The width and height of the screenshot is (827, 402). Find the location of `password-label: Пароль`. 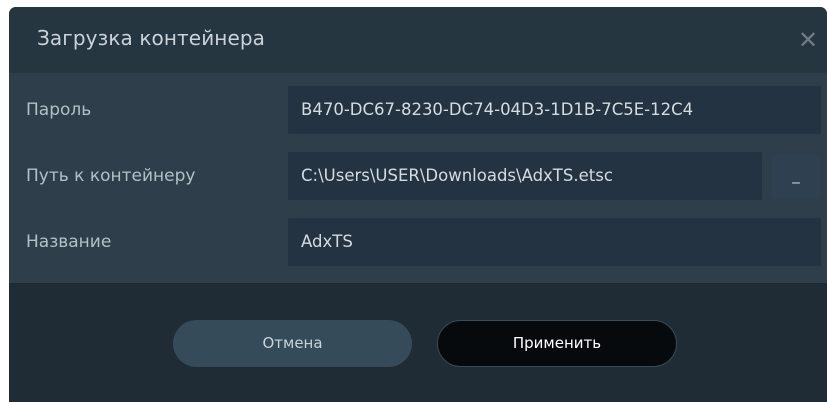

password-label: Пароль is located at coordinates (59, 110).